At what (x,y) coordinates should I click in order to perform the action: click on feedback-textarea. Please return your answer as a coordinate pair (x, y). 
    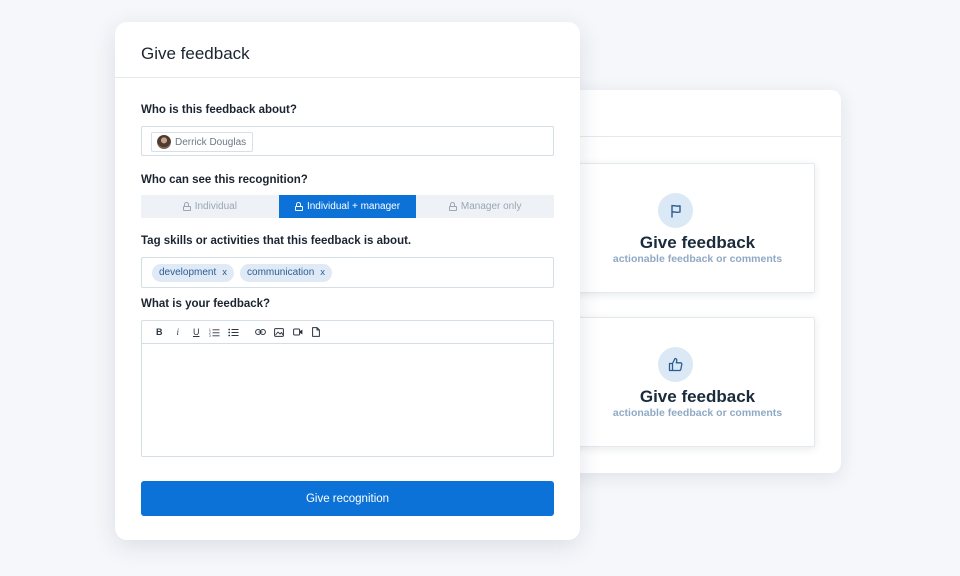
    Looking at the image, I should click on (347, 400).